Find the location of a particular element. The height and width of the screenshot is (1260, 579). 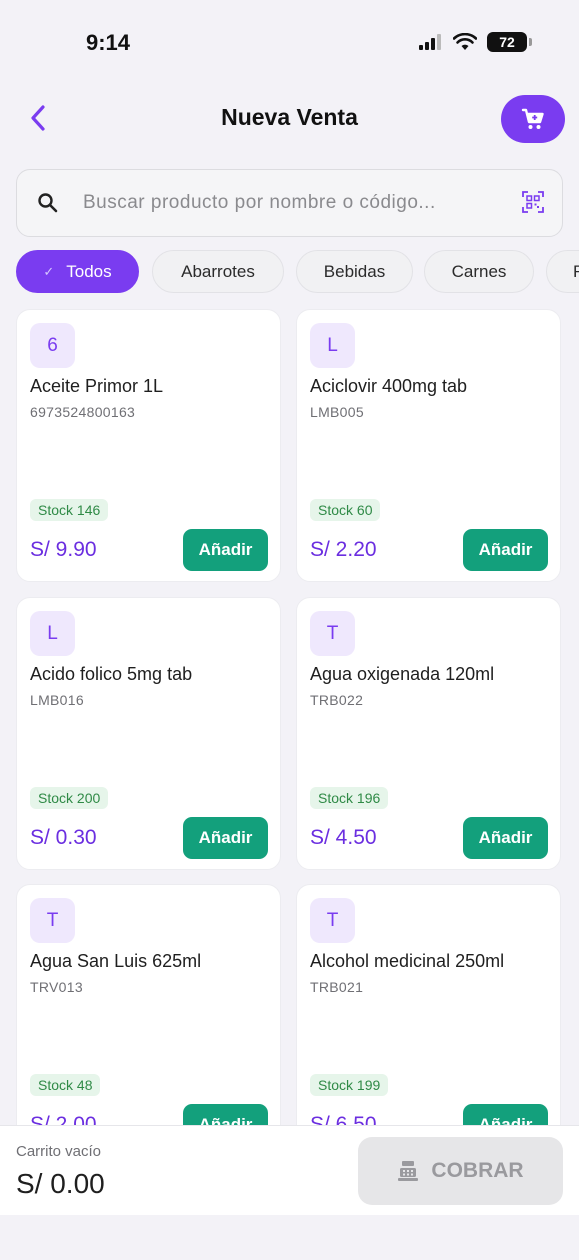

product-name: Agua San Luis 625ml is located at coordinates (116, 961).